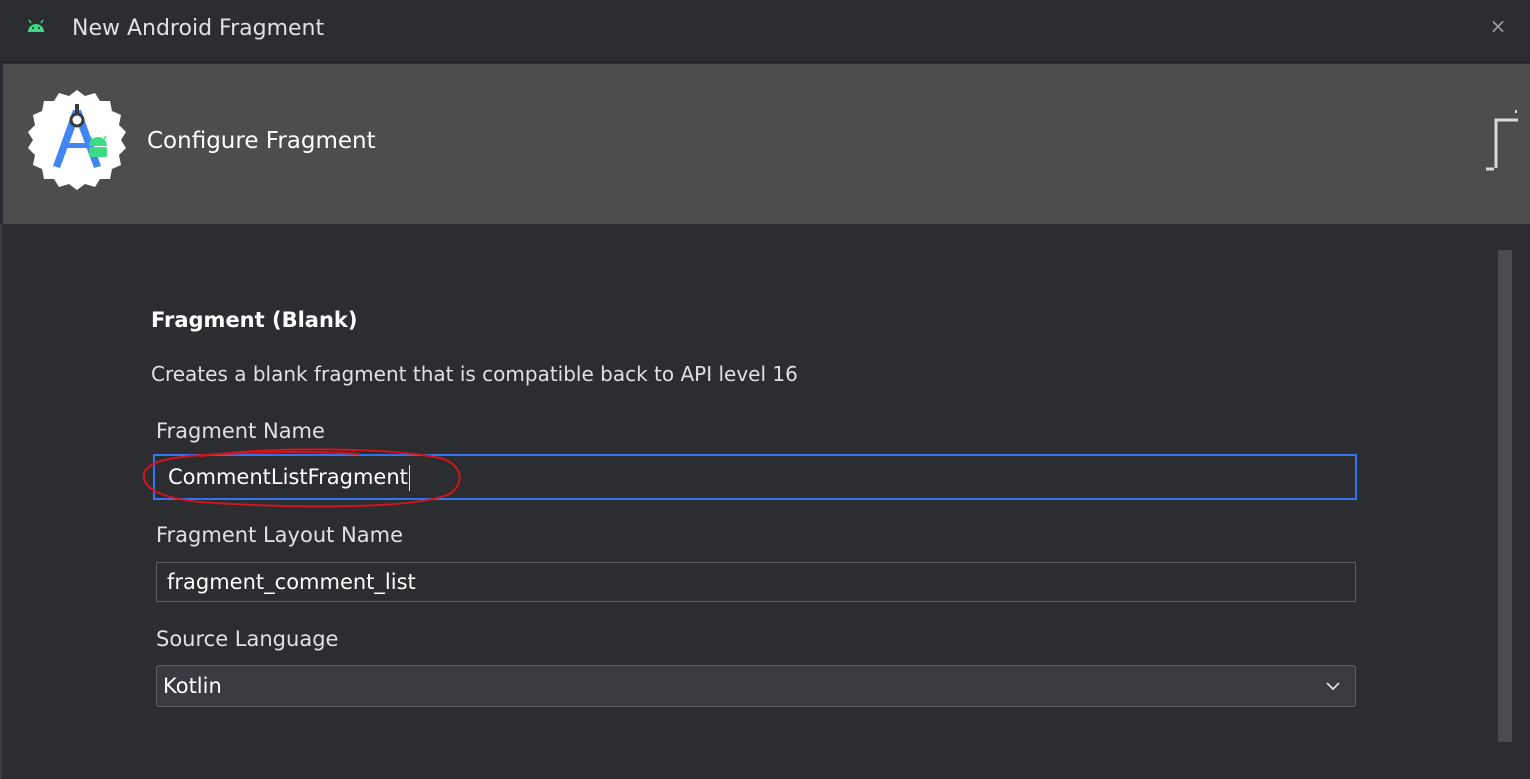 The image size is (1530, 779). Describe the element at coordinates (756, 686) in the screenshot. I see `source-language-select: Kotlin` at that location.